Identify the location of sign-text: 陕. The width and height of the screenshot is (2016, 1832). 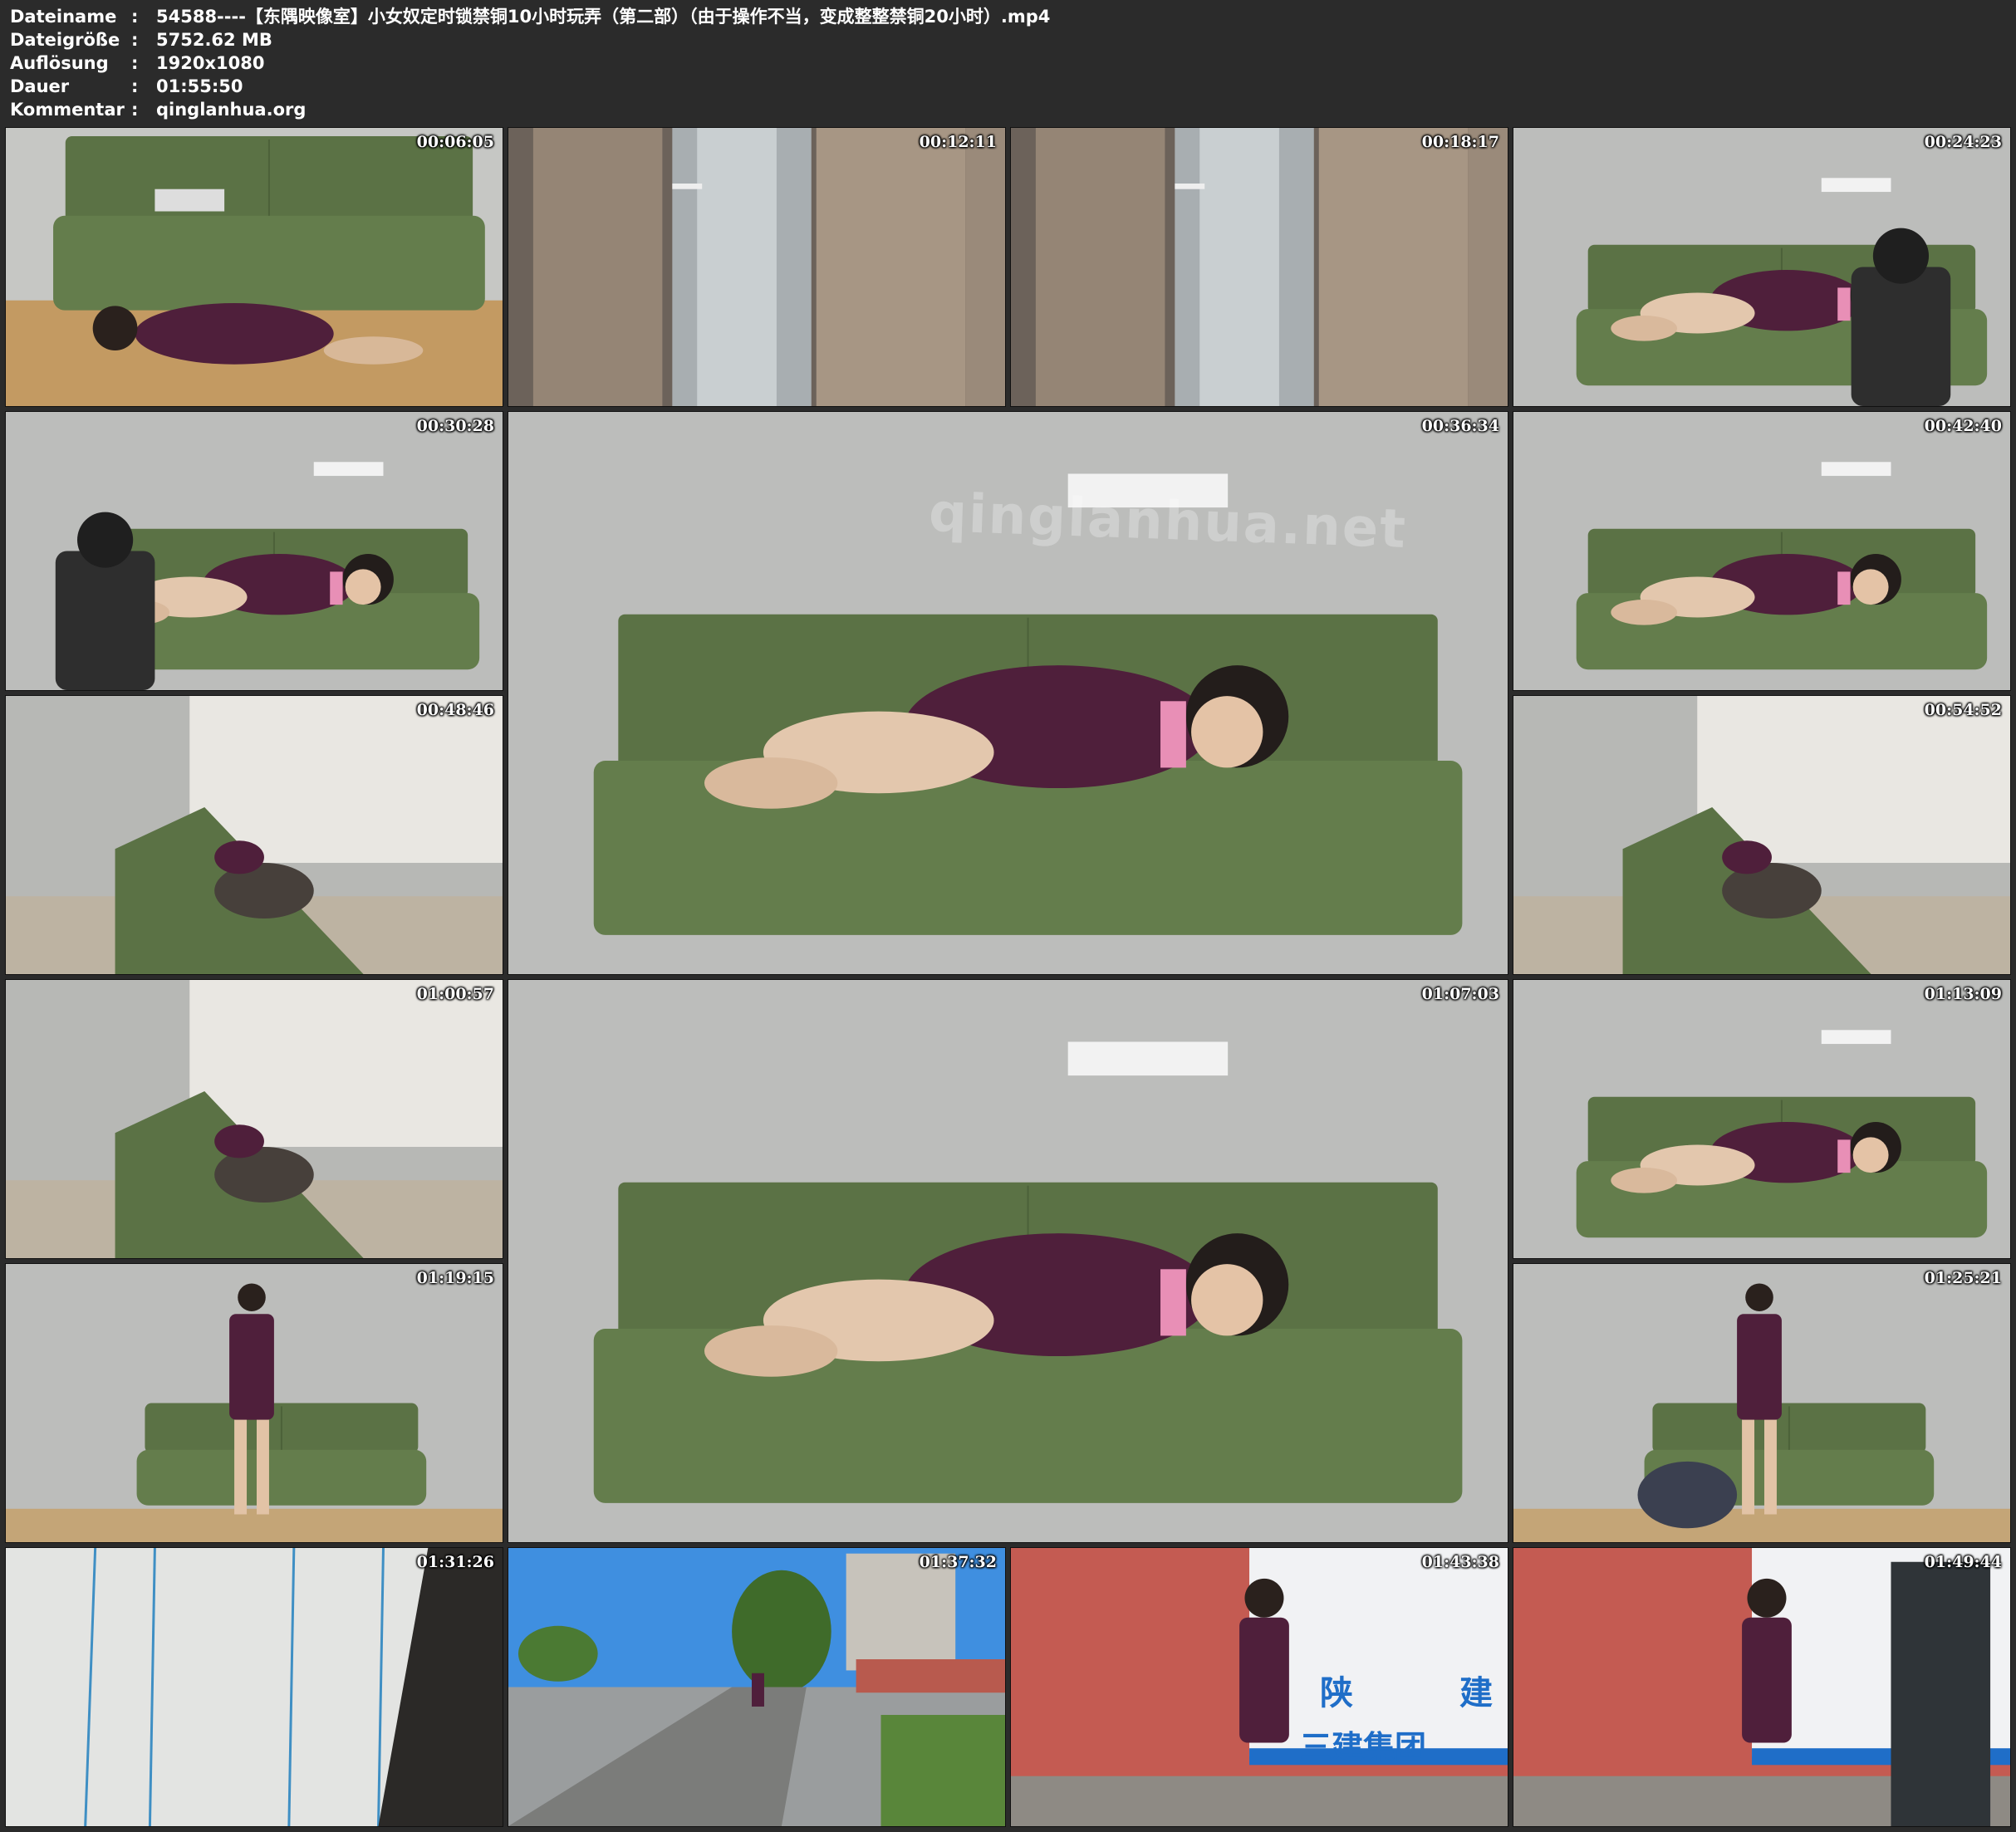
(1336, 1692).